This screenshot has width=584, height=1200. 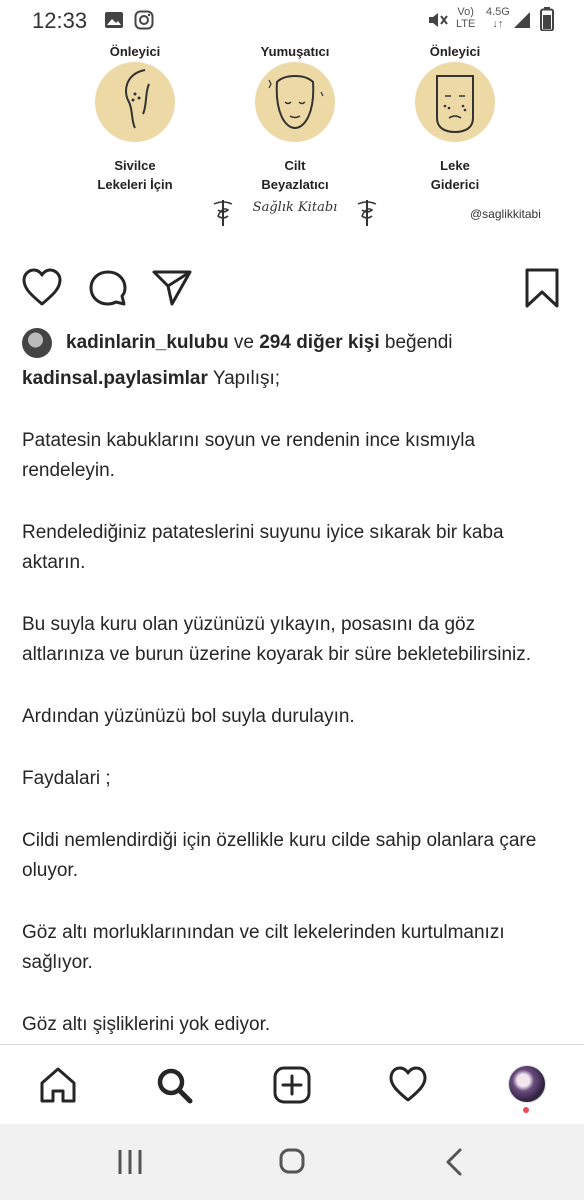 I want to click on activity-heart-icon, so click(x=408, y=1085).